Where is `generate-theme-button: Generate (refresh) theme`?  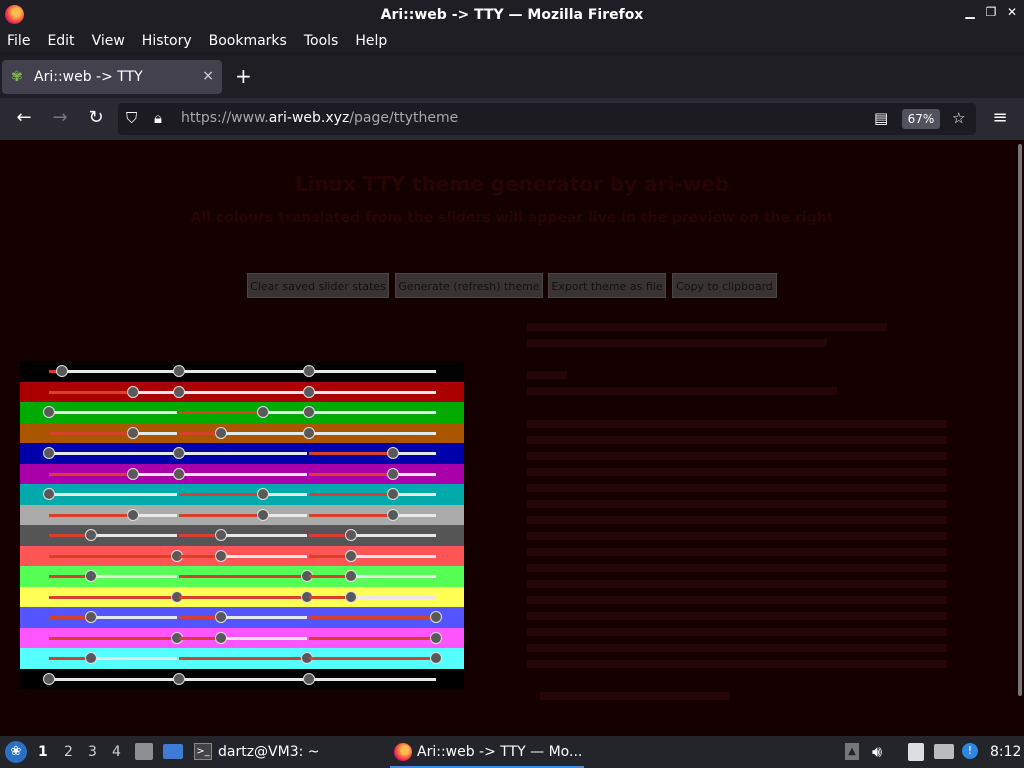
generate-theme-button: Generate (refresh) theme is located at coordinates (469, 285).